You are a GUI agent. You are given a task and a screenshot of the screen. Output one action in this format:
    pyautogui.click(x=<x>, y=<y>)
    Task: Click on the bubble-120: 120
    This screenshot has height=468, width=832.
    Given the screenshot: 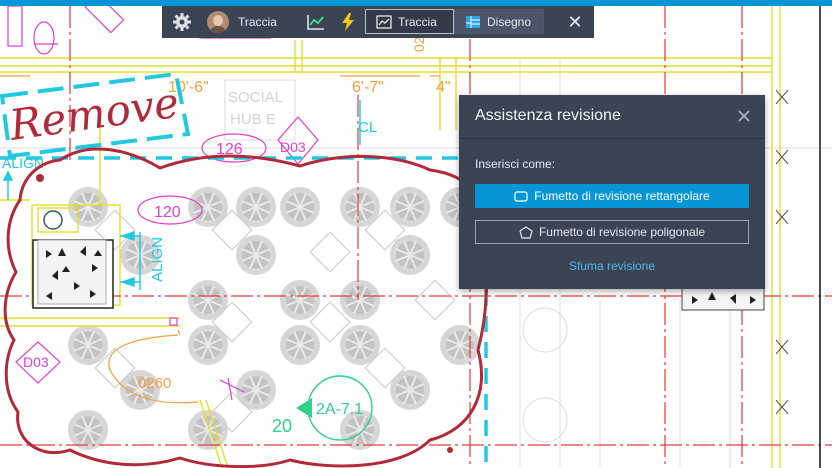 What is the action you would take?
    pyautogui.click(x=167, y=212)
    